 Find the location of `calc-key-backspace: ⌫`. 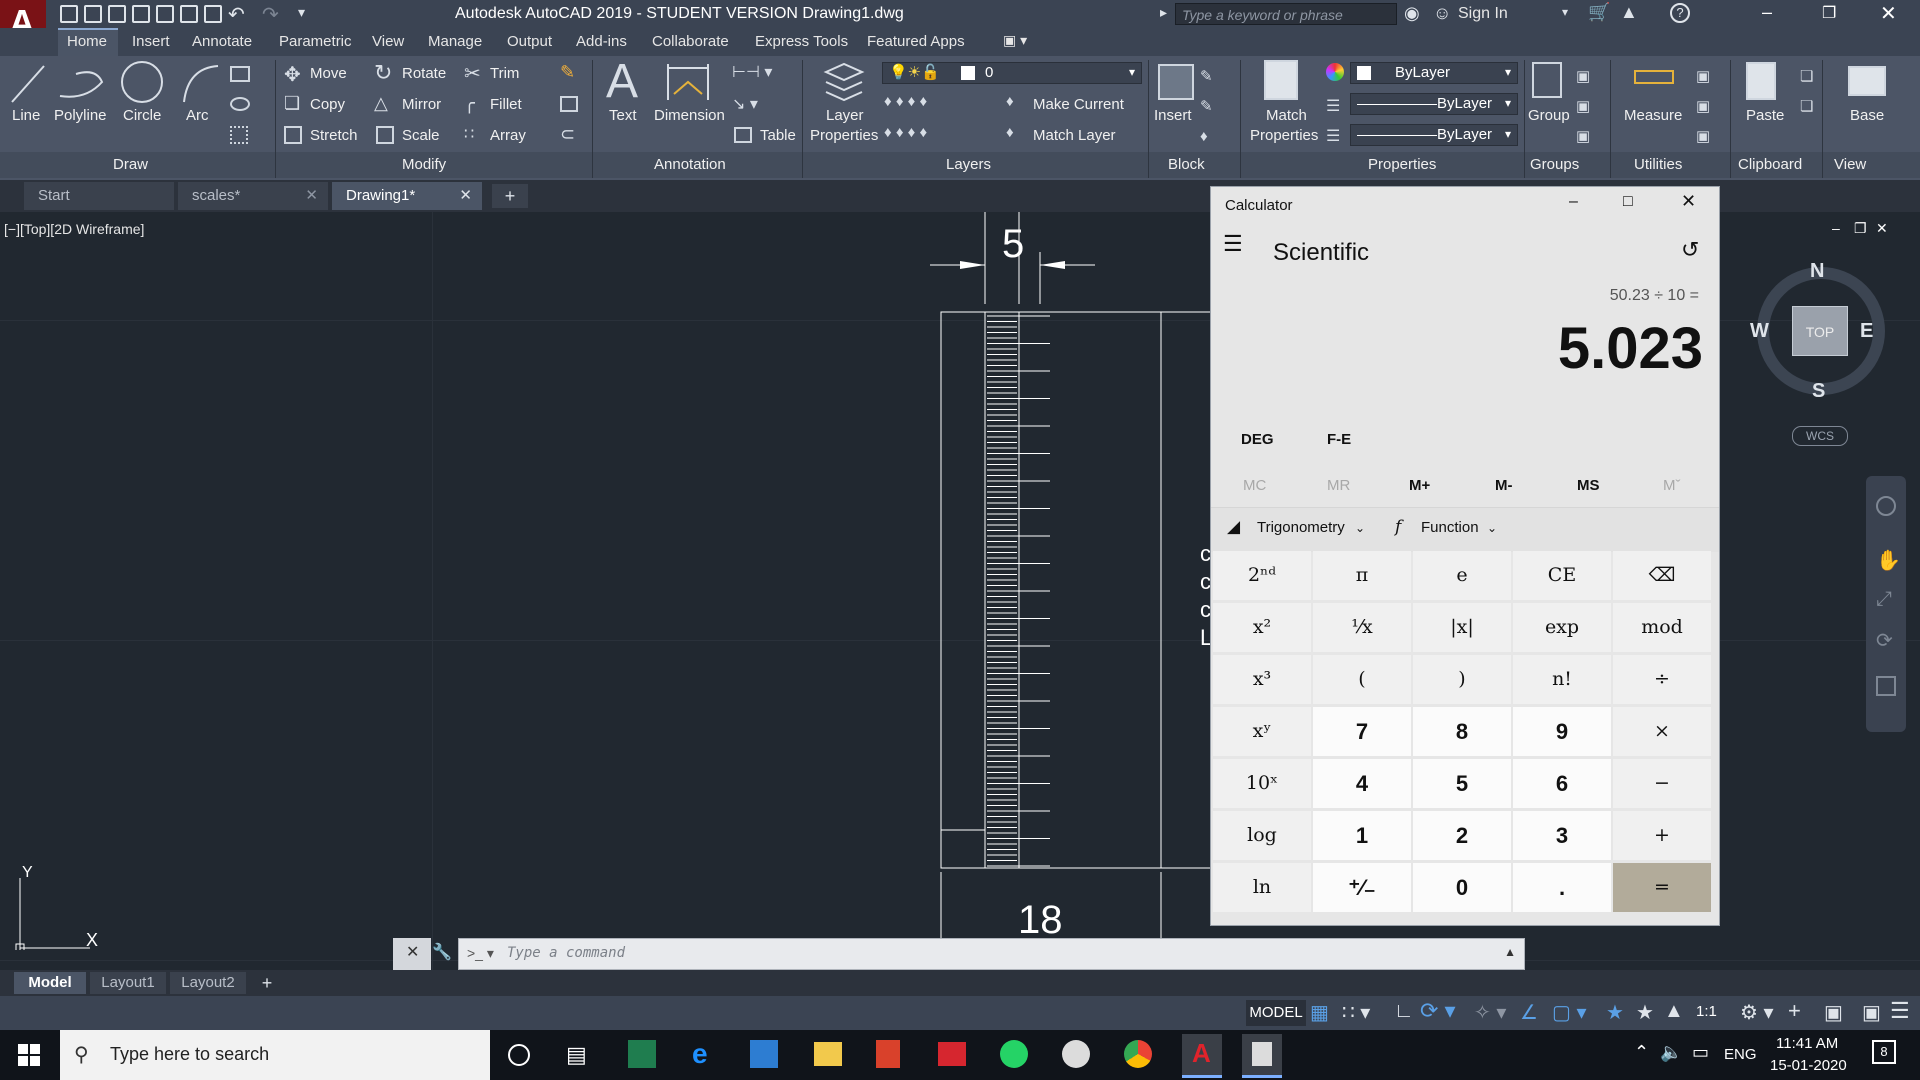

calc-key-backspace: ⌫ is located at coordinates (1662, 575).